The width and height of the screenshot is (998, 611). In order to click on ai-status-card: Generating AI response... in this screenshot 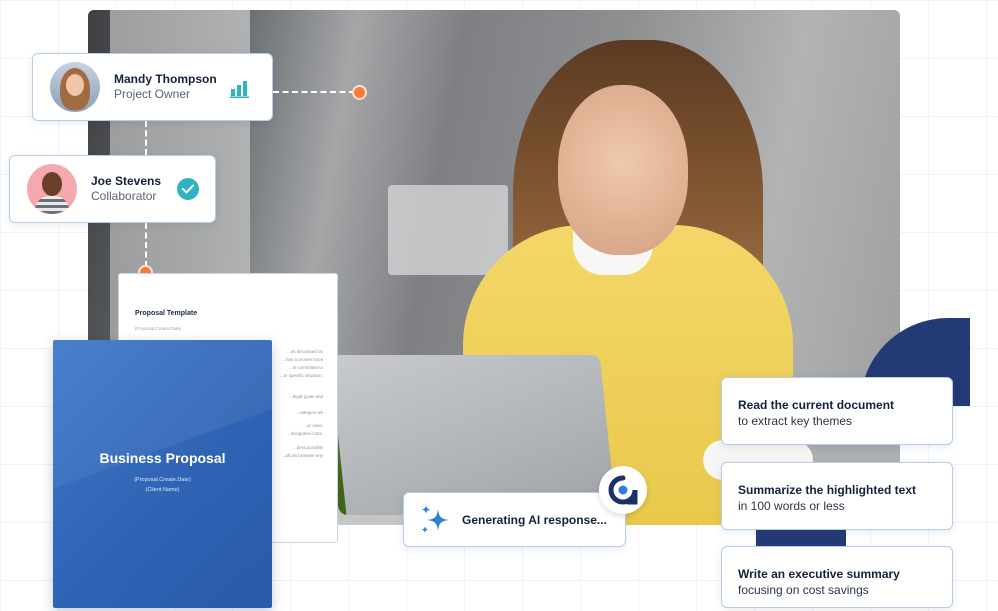, I will do `click(514, 519)`.